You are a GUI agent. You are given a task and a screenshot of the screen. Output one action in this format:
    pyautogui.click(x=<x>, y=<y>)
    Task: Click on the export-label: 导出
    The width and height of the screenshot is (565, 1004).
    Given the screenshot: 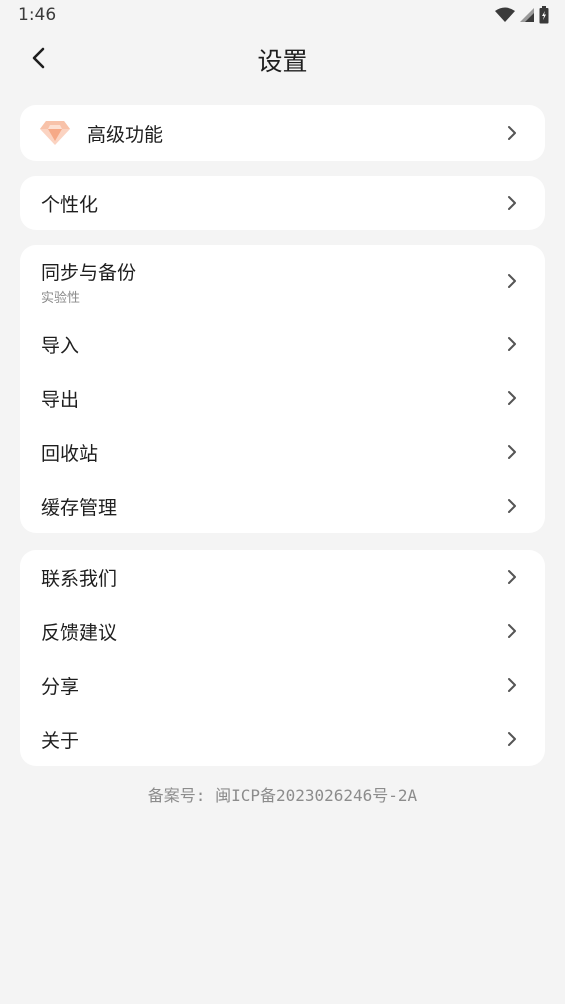 What is the action you would take?
    pyautogui.click(x=60, y=399)
    